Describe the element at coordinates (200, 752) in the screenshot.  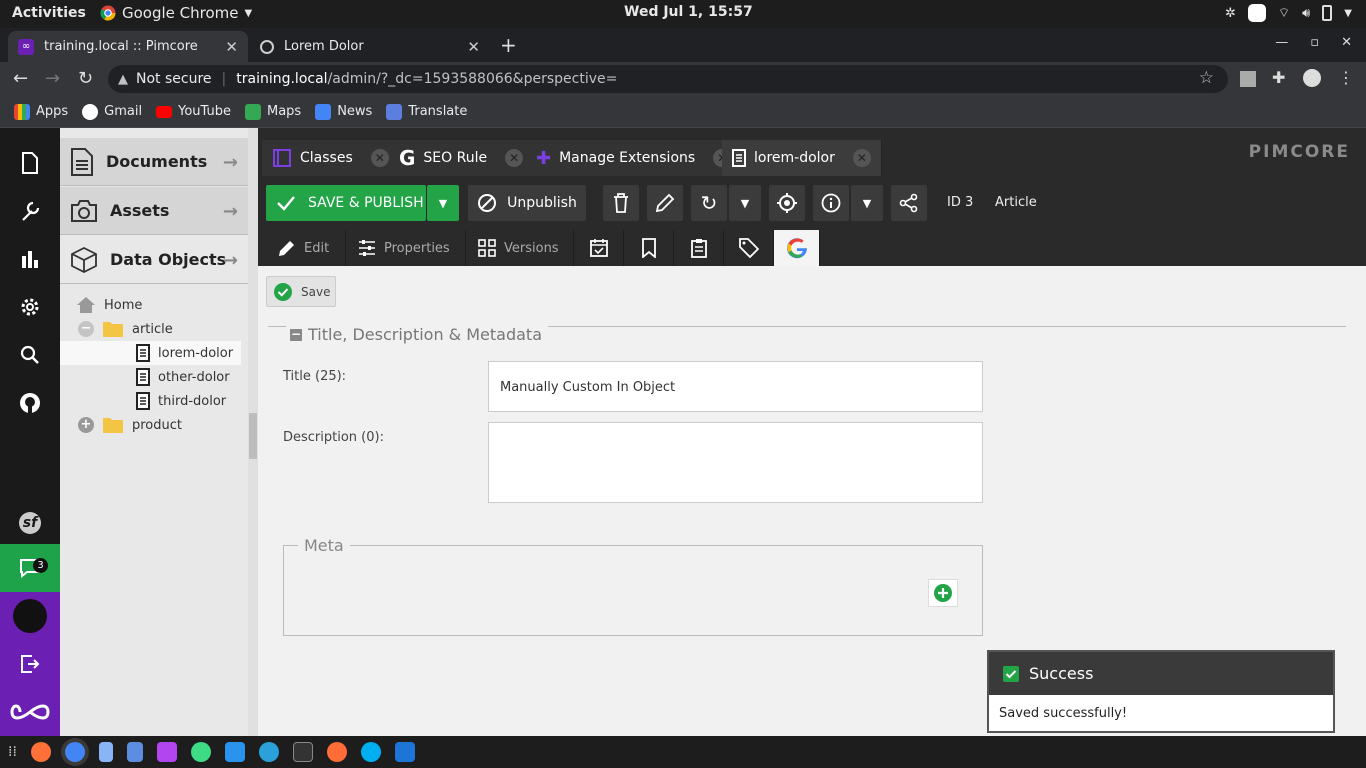
I see `android-studio-icon` at that location.